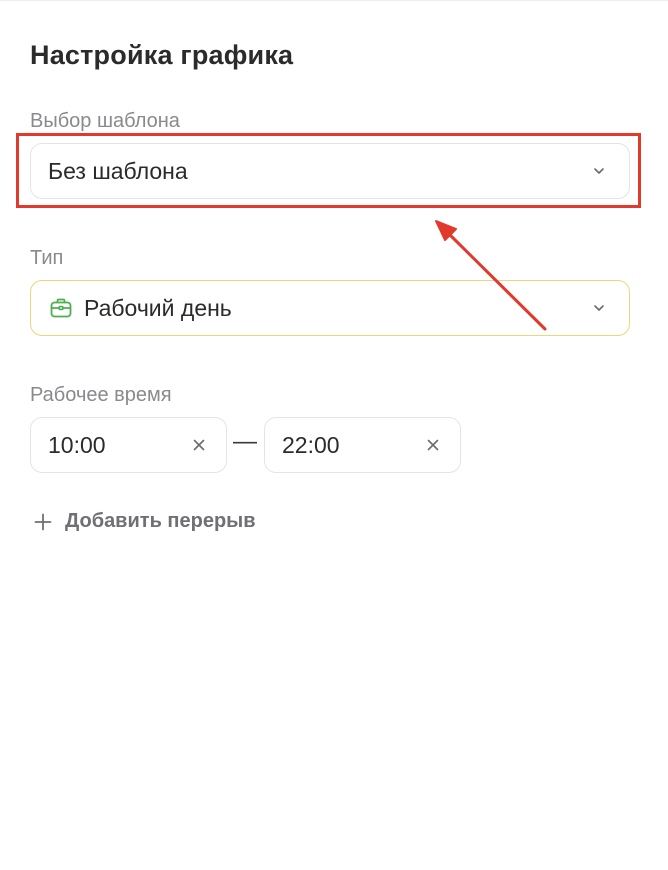 This screenshot has width=668, height=870. I want to click on end-time-field, so click(362, 445).